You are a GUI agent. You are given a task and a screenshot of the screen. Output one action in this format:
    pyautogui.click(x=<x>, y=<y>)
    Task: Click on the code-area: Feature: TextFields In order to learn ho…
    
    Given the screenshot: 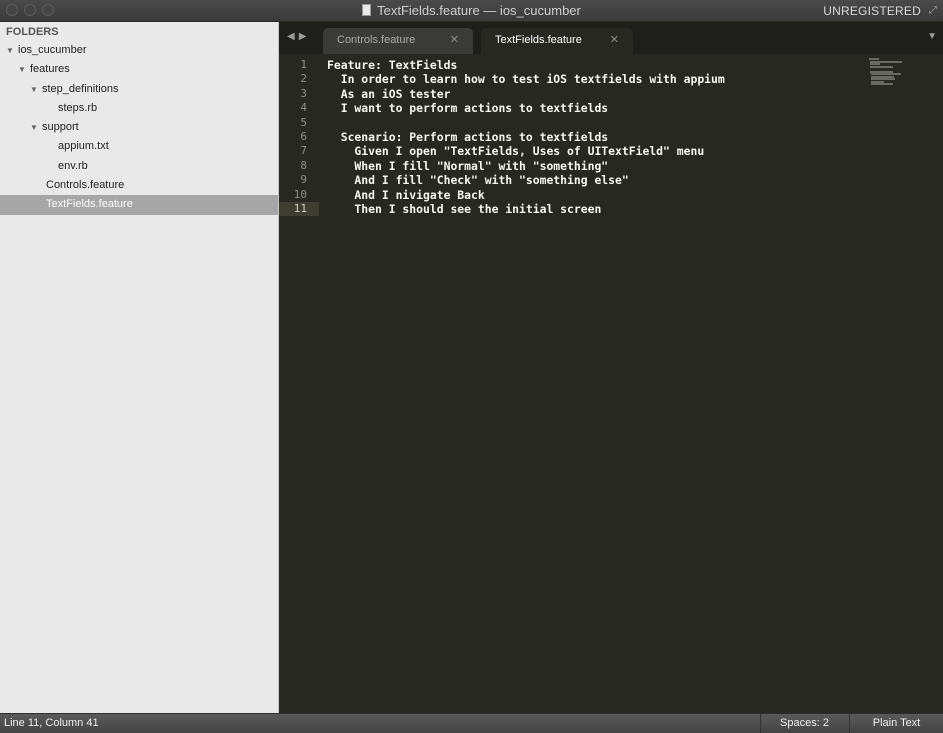 What is the action you would take?
    pyautogui.click(x=597, y=137)
    